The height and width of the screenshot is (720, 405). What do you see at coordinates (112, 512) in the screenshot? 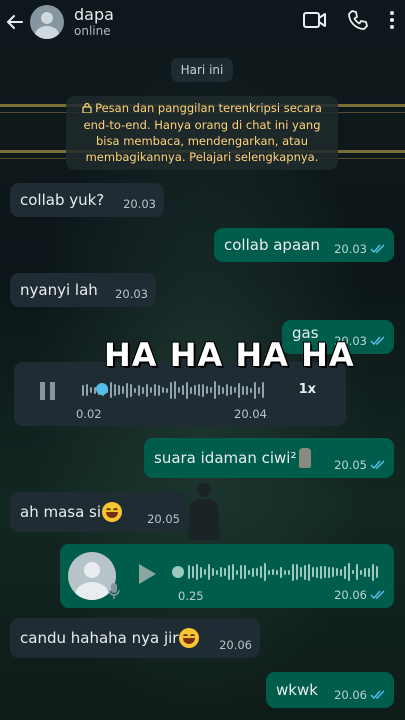
I see `grinning-sweat-emoji` at bounding box center [112, 512].